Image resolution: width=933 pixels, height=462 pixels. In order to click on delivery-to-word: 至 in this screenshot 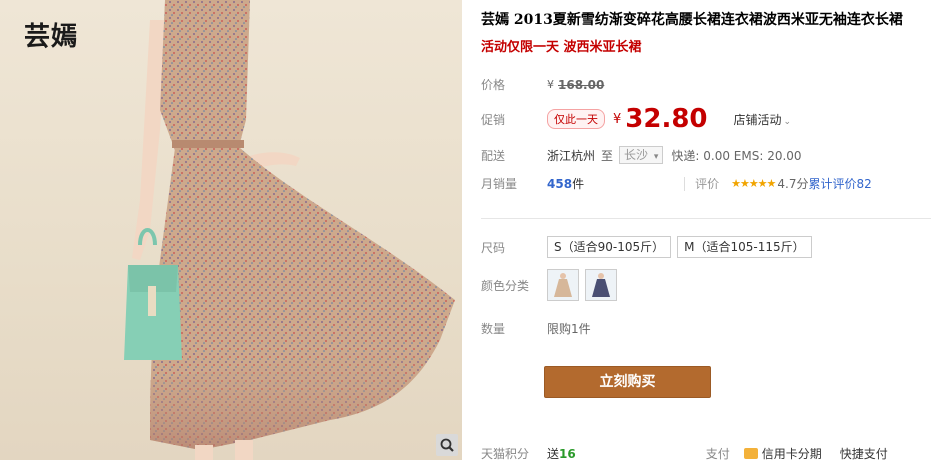, I will do `click(607, 155)`.